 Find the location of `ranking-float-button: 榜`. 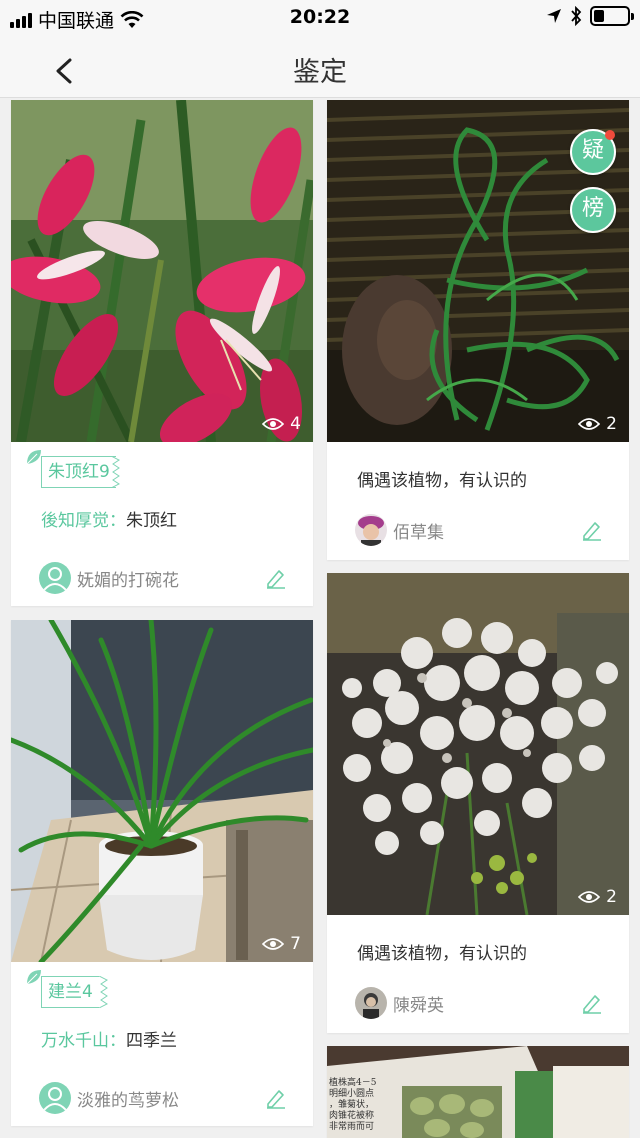

ranking-float-button: 榜 is located at coordinates (593, 210).